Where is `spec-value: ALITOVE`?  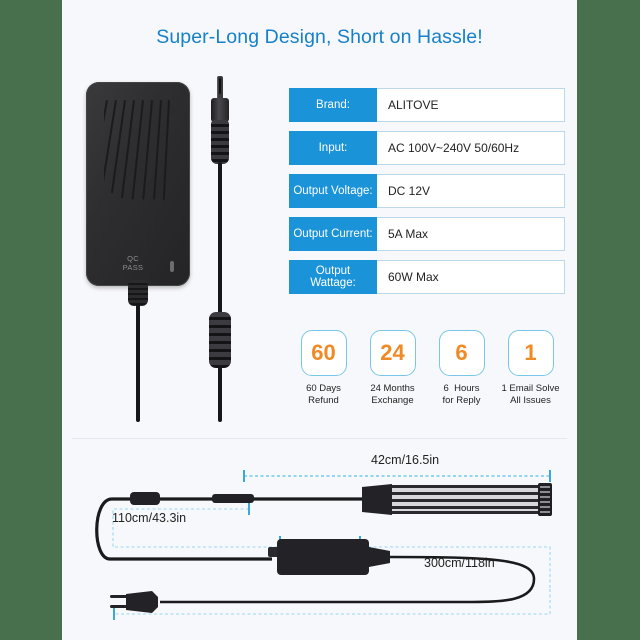 spec-value: ALITOVE is located at coordinates (471, 105).